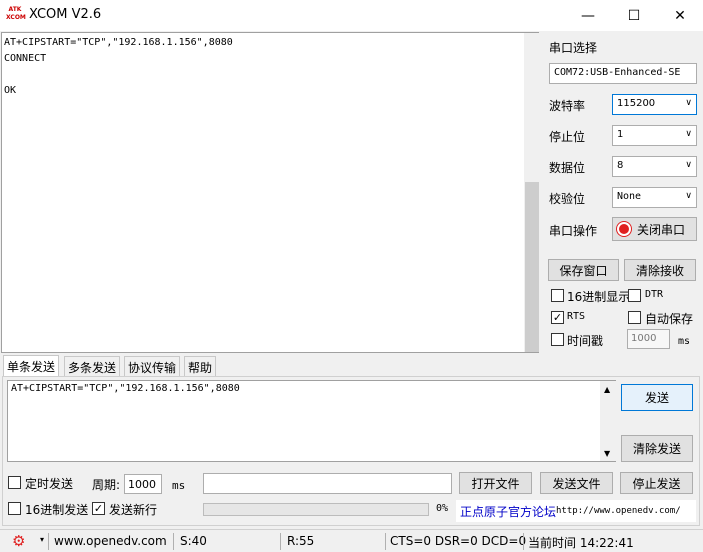  Describe the element at coordinates (133, 510) in the screenshot. I see `send-newline-label: 发送新行` at that location.